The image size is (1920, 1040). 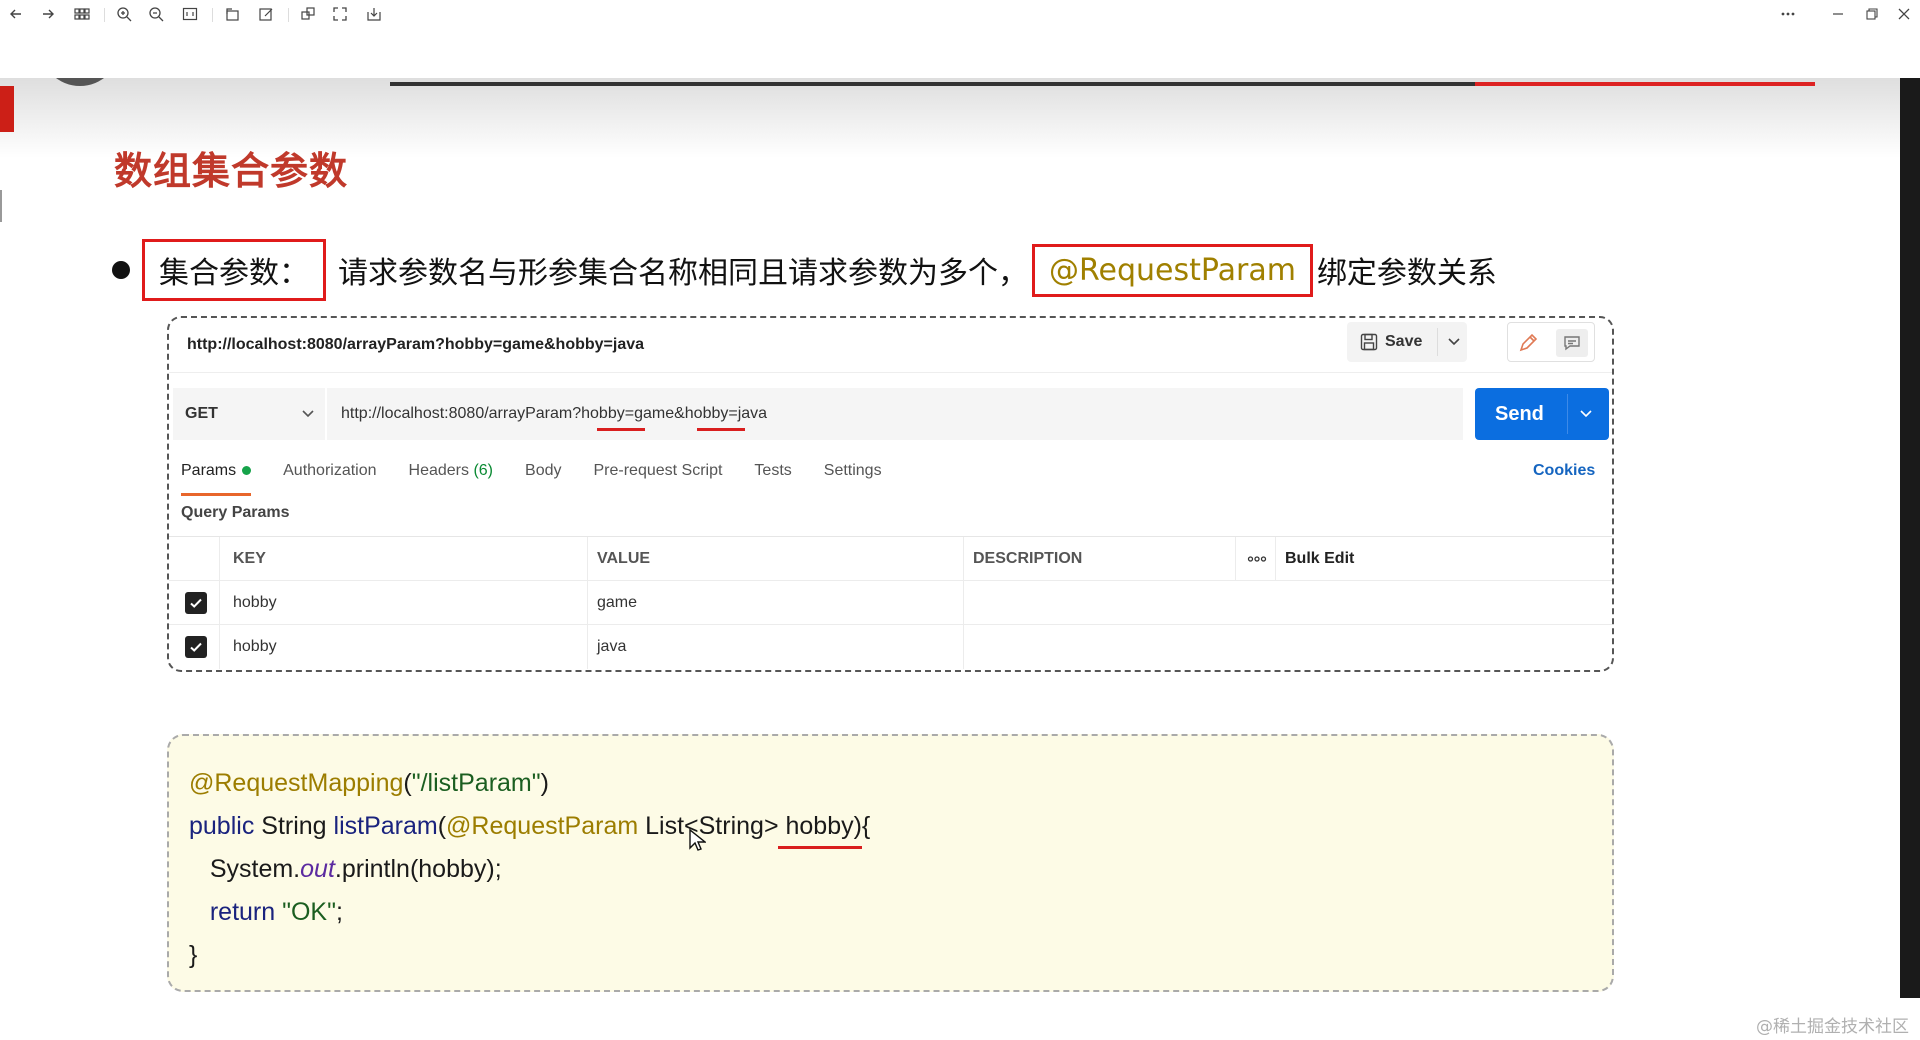 I want to click on bullet-suffix: 绑定参数关系, so click(x=1406, y=273).